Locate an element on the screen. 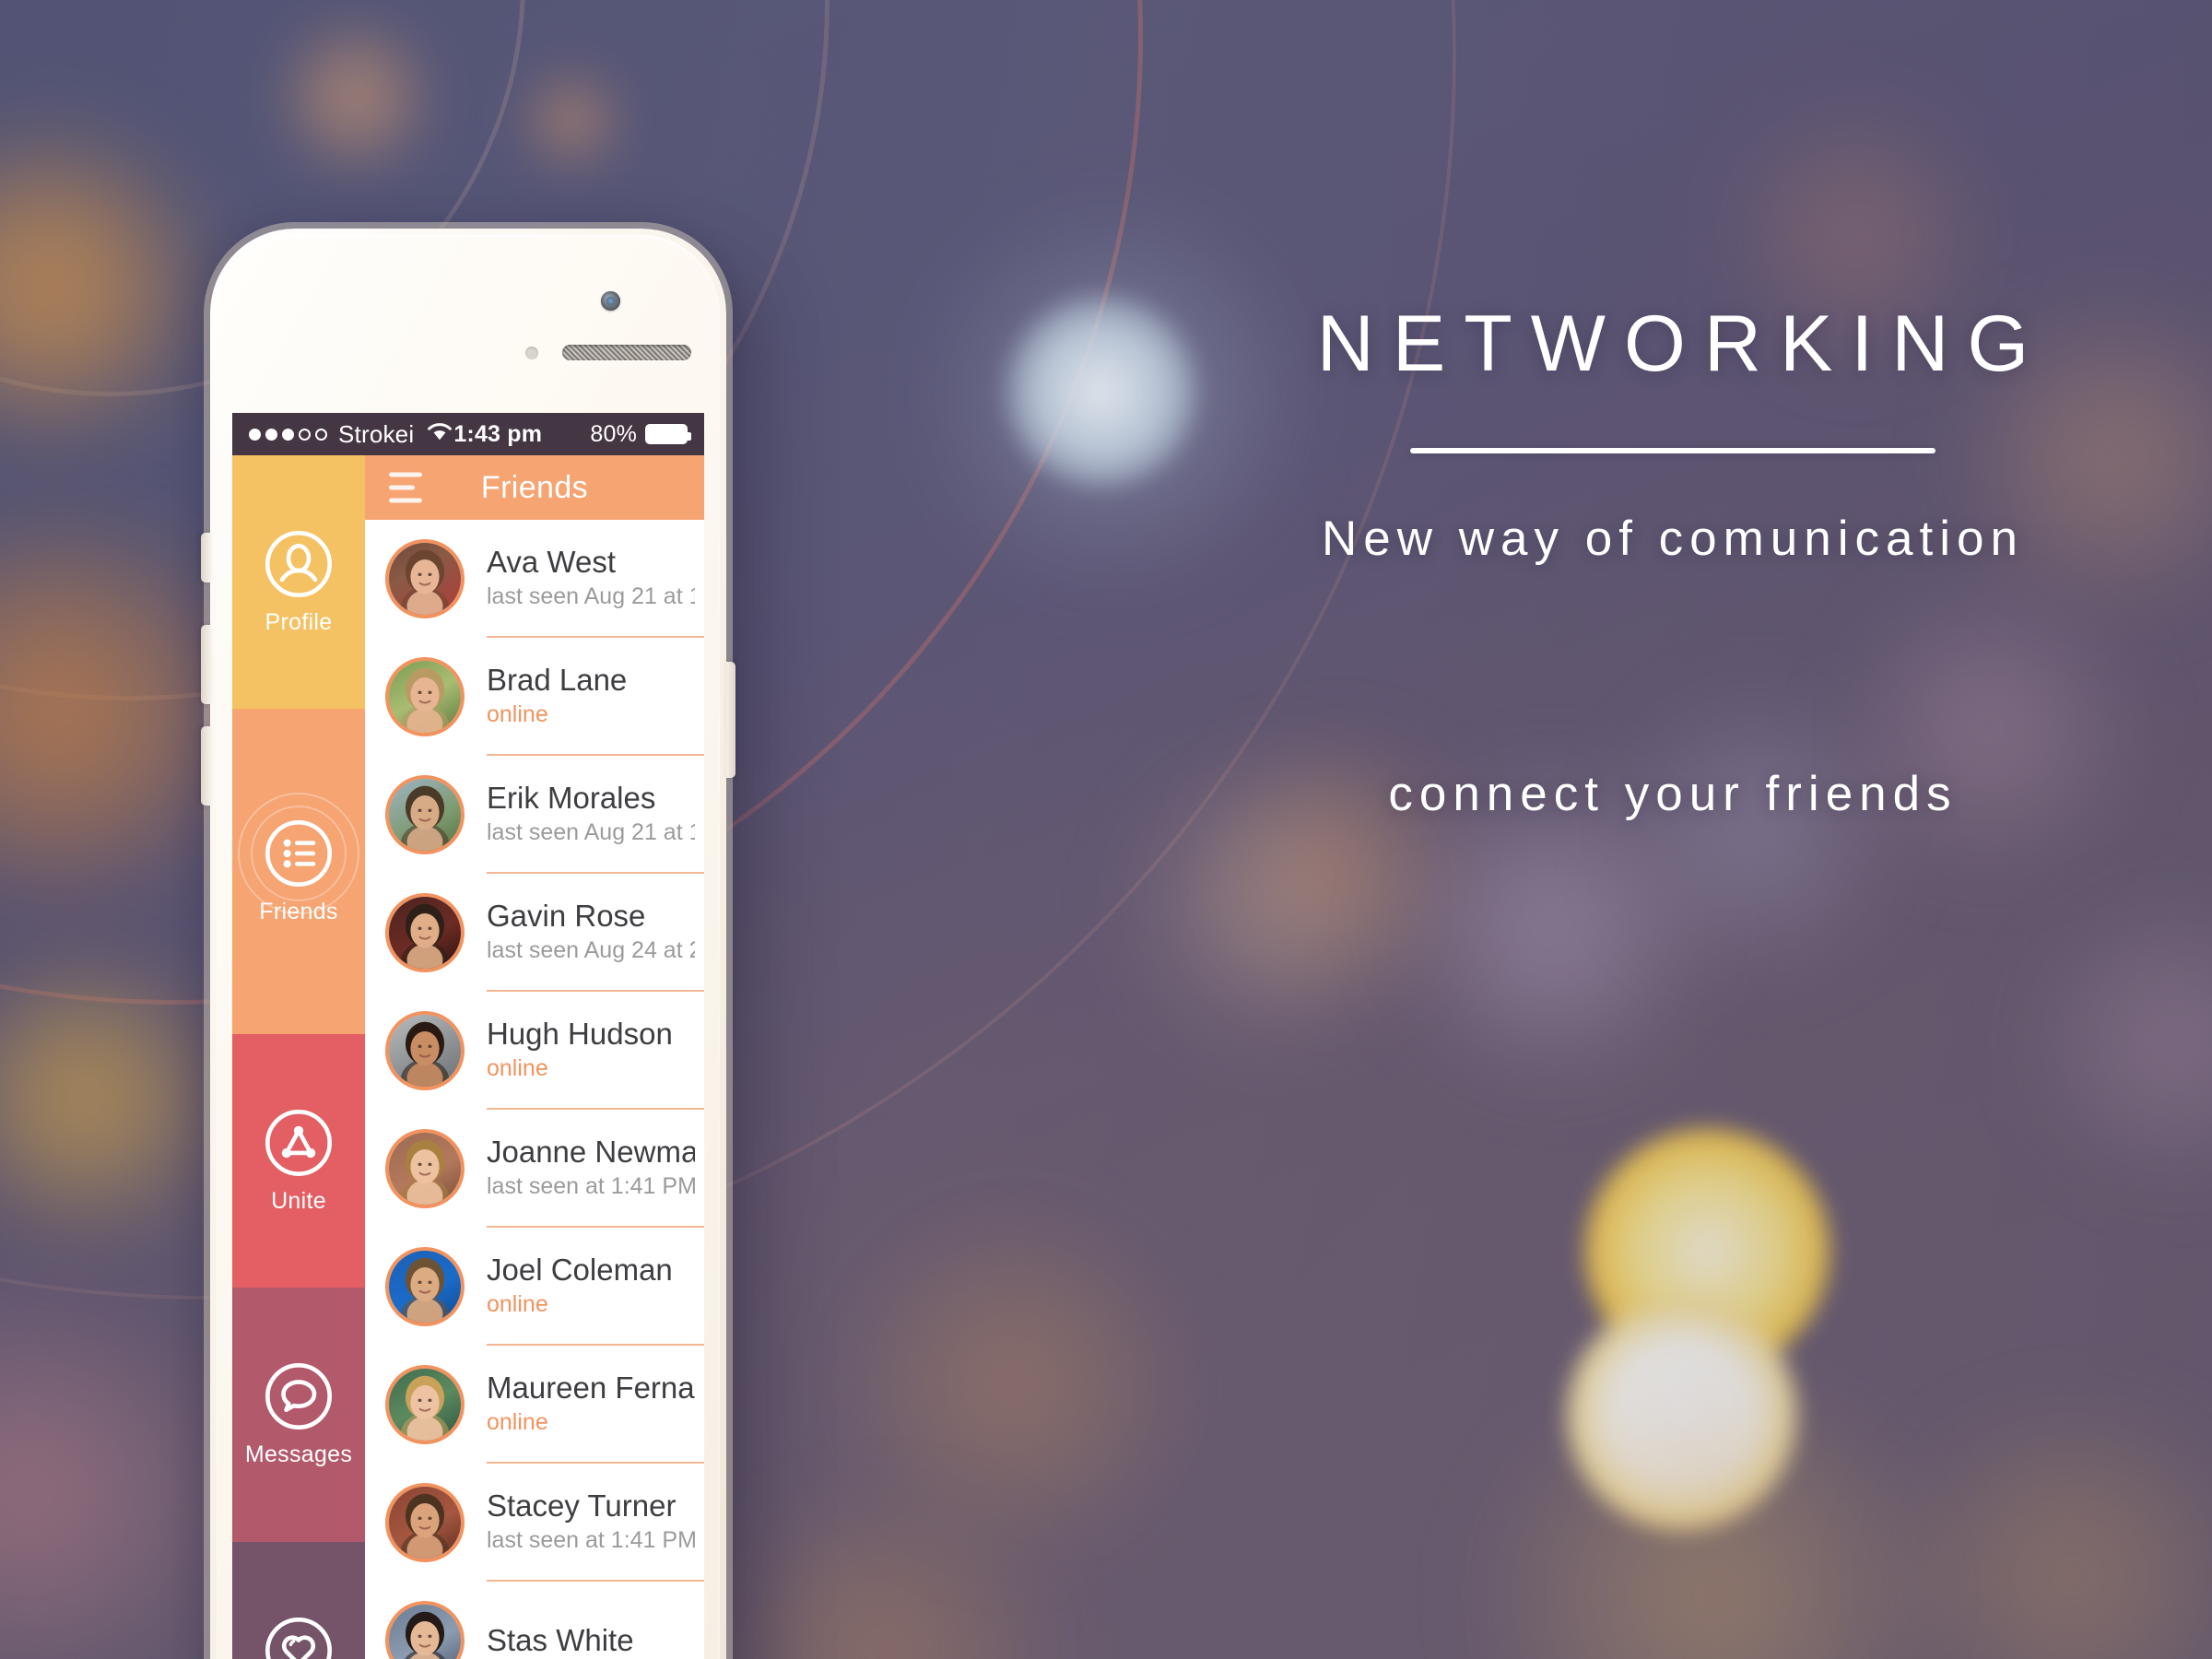 The height and width of the screenshot is (1659, 2212). front-camera-icon is located at coordinates (610, 301).